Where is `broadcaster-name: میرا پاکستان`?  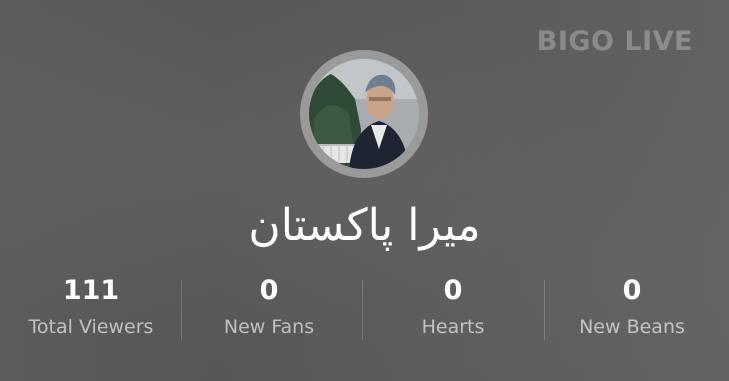
broadcaster-name: میرا پاکستان is located at coordinates (364, 225).